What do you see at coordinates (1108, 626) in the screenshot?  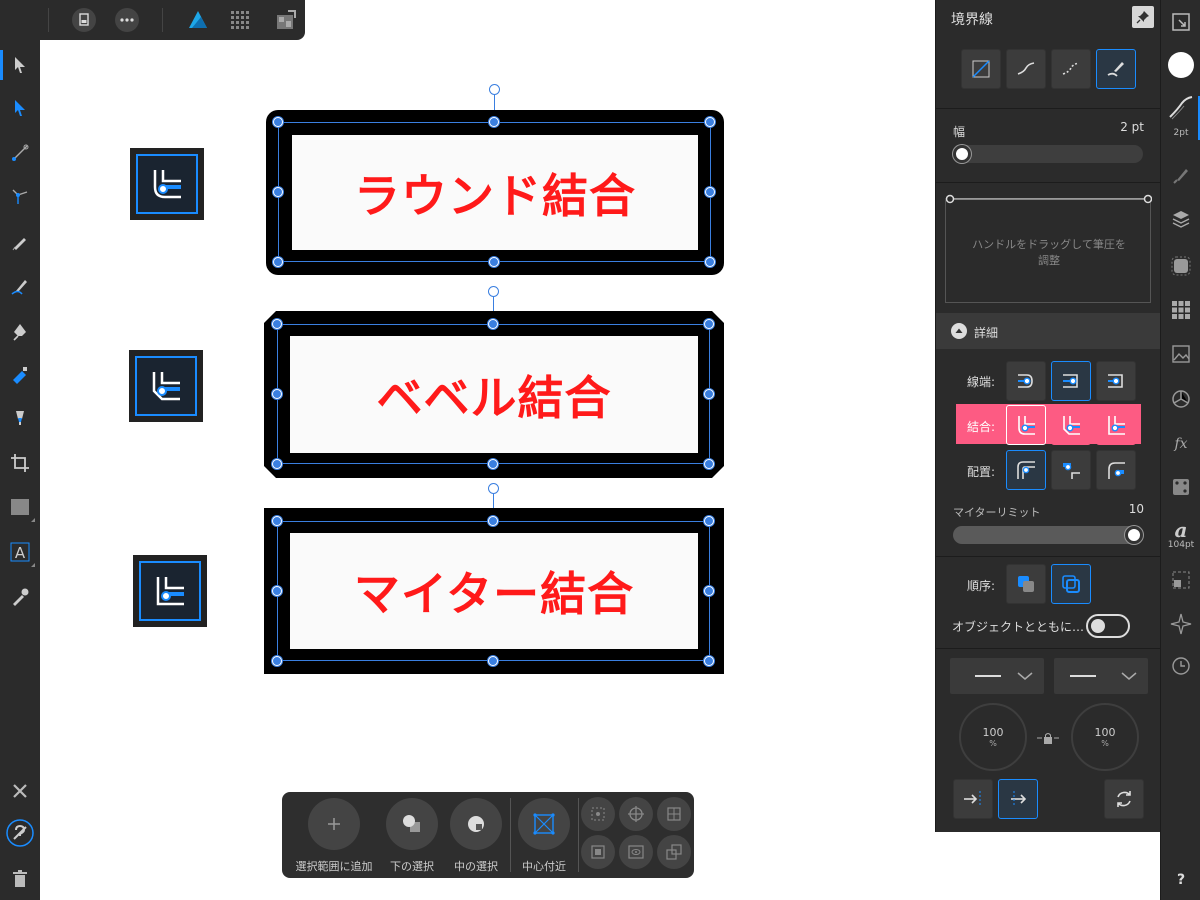 I see `scale-with-object-toggle` at bounding box center [1108, 626].